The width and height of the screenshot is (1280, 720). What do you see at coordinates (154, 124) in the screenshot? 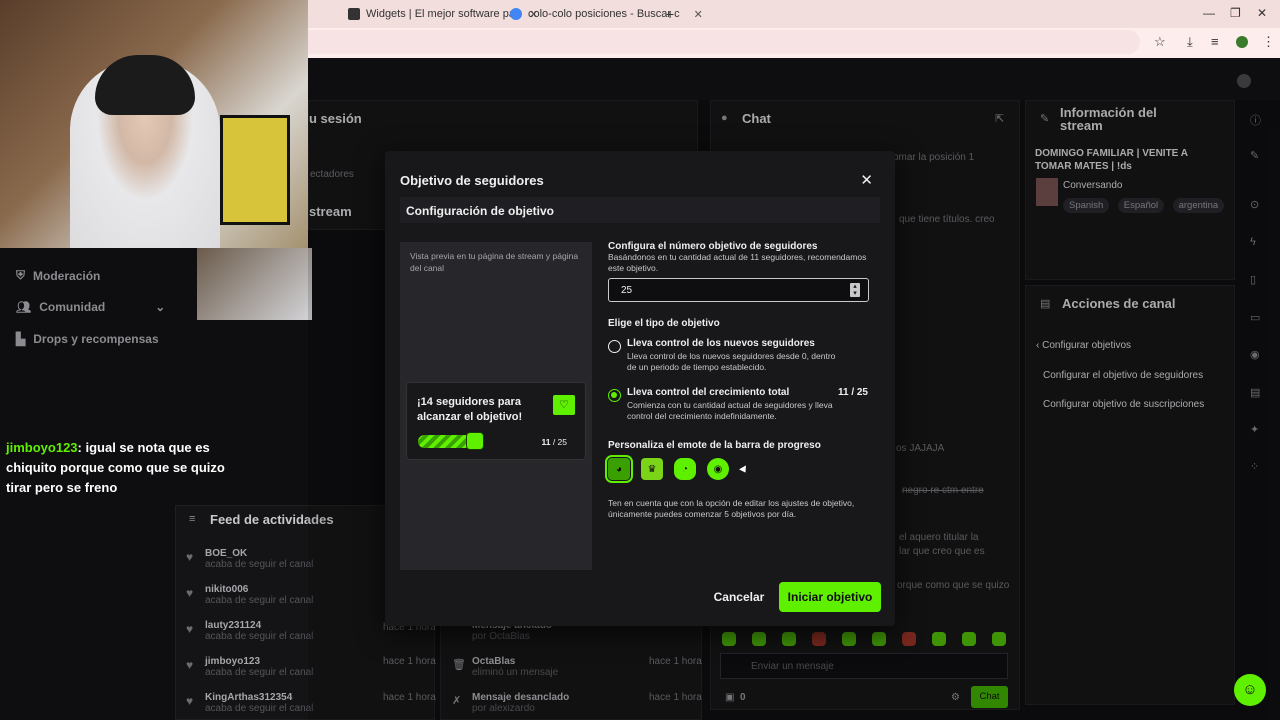
I see `webcam-video` at bounding box center [154, 124].